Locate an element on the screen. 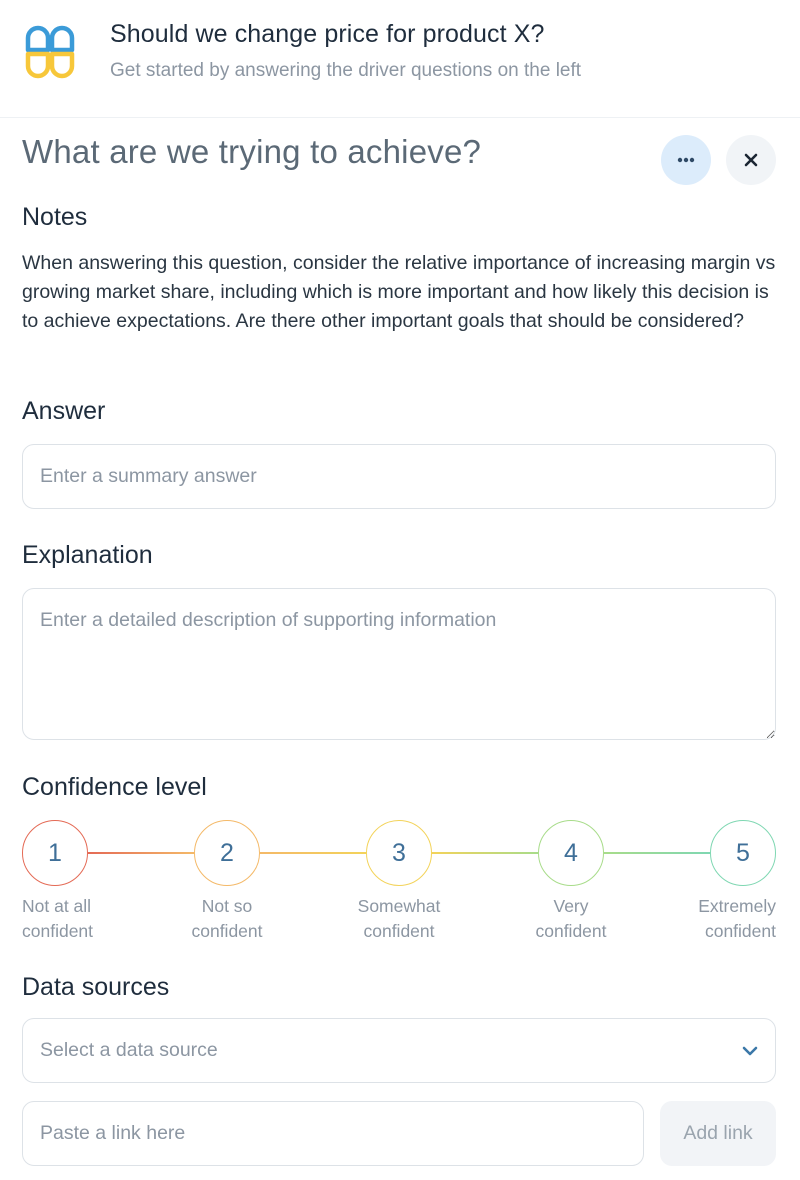 This screenshot has height=1180, width=800. confidence-caption-5: Extremely confident is located at coordinates (711, 919).